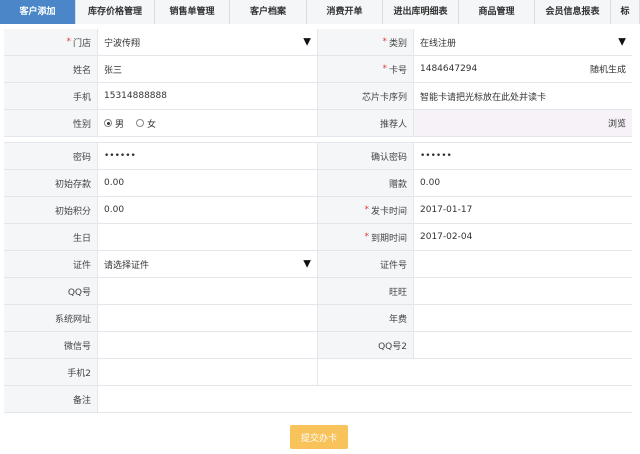  I want to click on tab-sales-order: 销售单管理, so click(192, 12).